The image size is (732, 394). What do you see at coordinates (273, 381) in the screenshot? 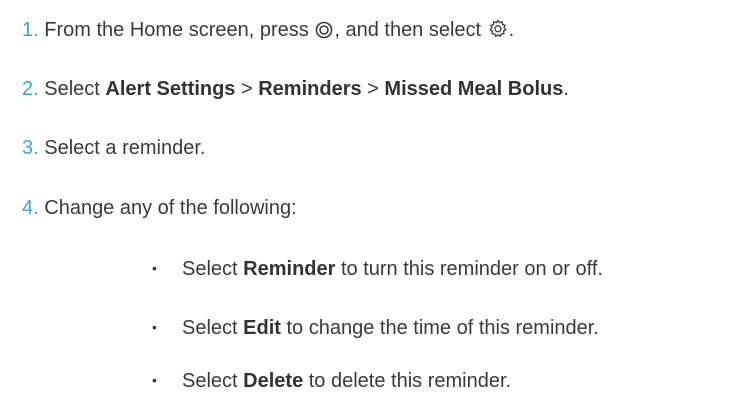
I see `bullet-keyword: Delete` at bounding box center [273, 381].